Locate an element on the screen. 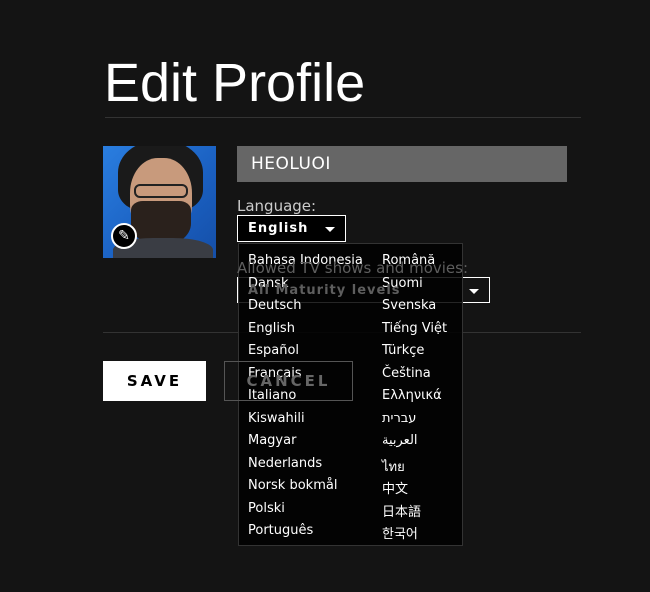 The image size is (650, 592). language-option: Nederlands is located at coordinates (285, 463).